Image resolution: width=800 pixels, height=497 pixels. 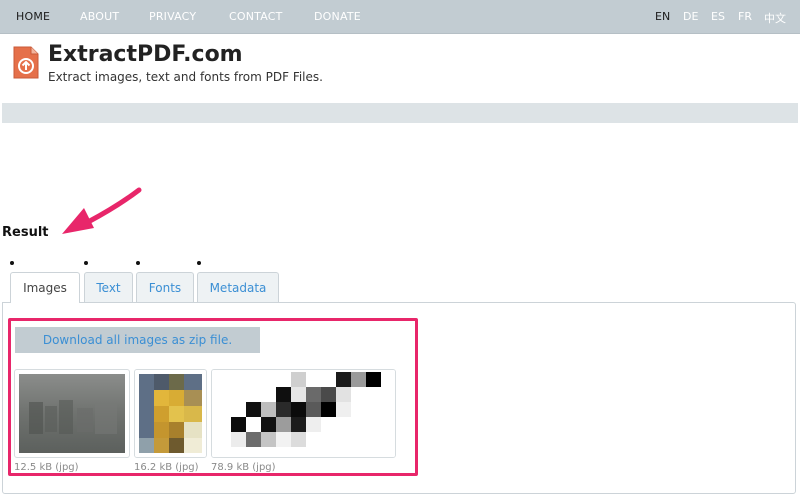 What do you see at coordinates (256, 16) in the screenshot?
I see `nav-contact-link: CONTACT` at bounding box center [256, 16].